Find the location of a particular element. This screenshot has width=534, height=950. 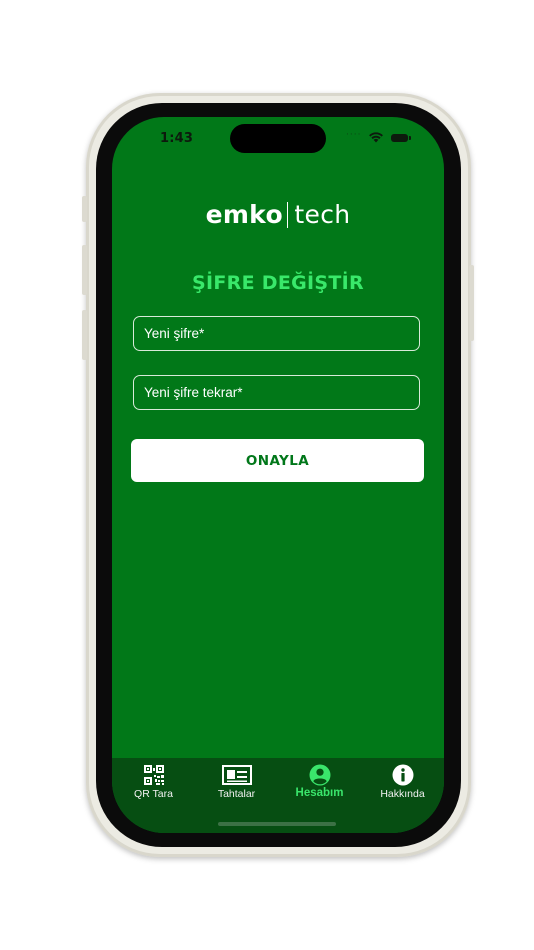

tab-hesabim: Hesabım is located at coordinates (319, 783).